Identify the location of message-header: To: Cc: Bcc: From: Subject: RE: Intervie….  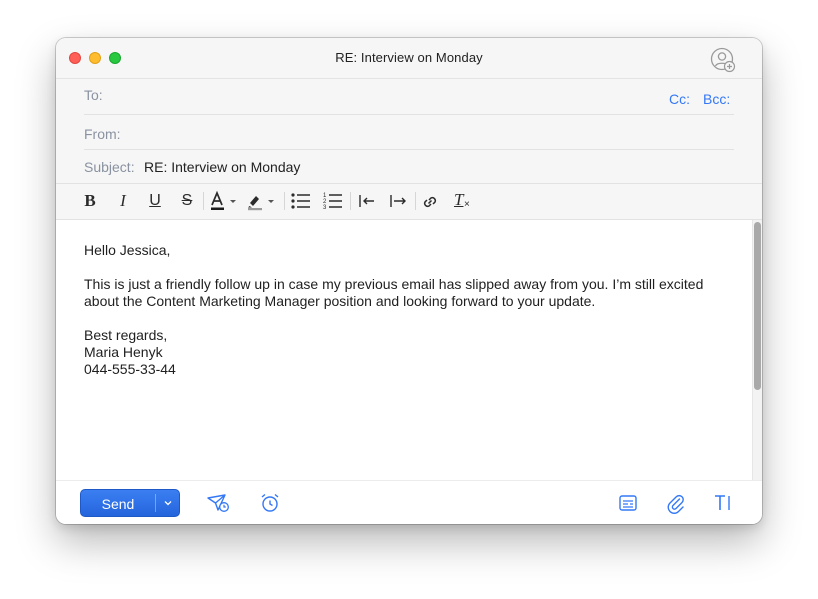
(409, 131).